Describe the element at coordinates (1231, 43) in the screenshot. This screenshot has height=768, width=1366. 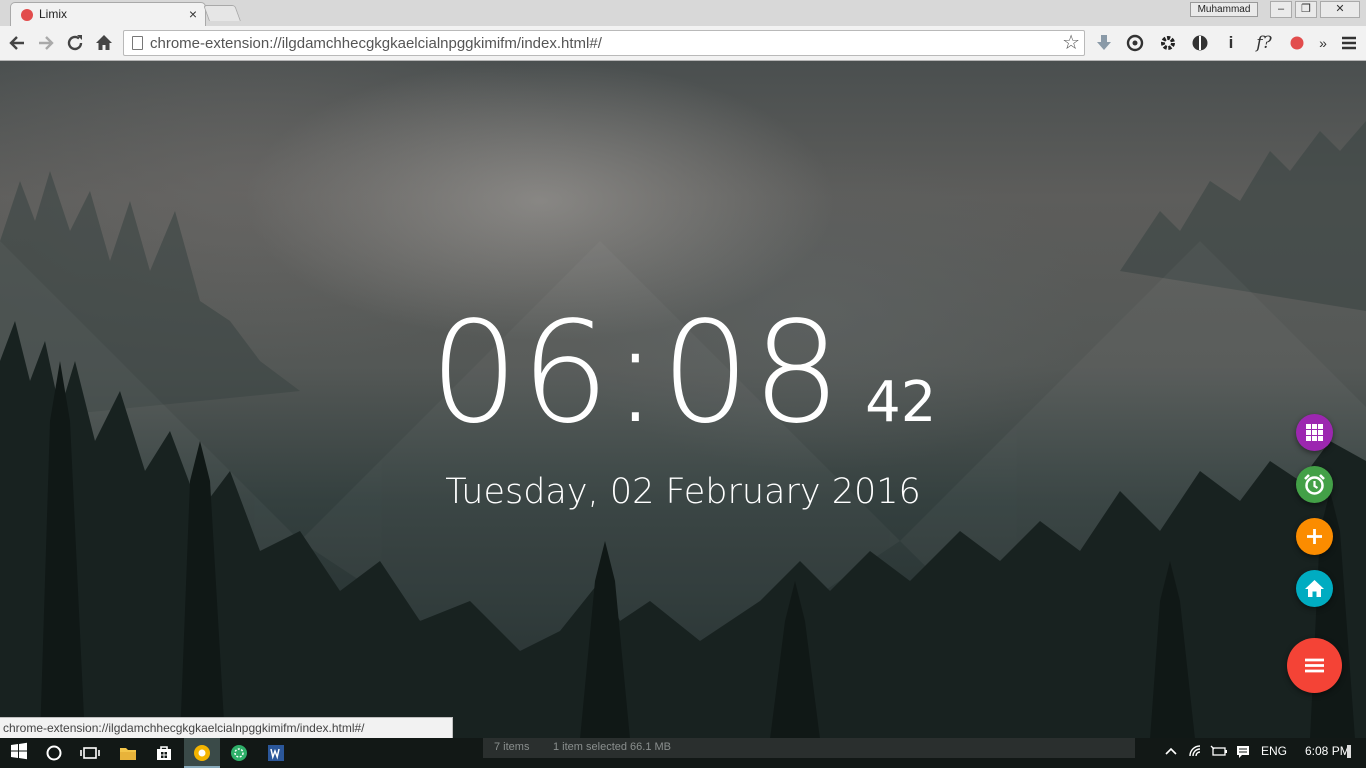
I see `info-extension-icon: i` at that location.